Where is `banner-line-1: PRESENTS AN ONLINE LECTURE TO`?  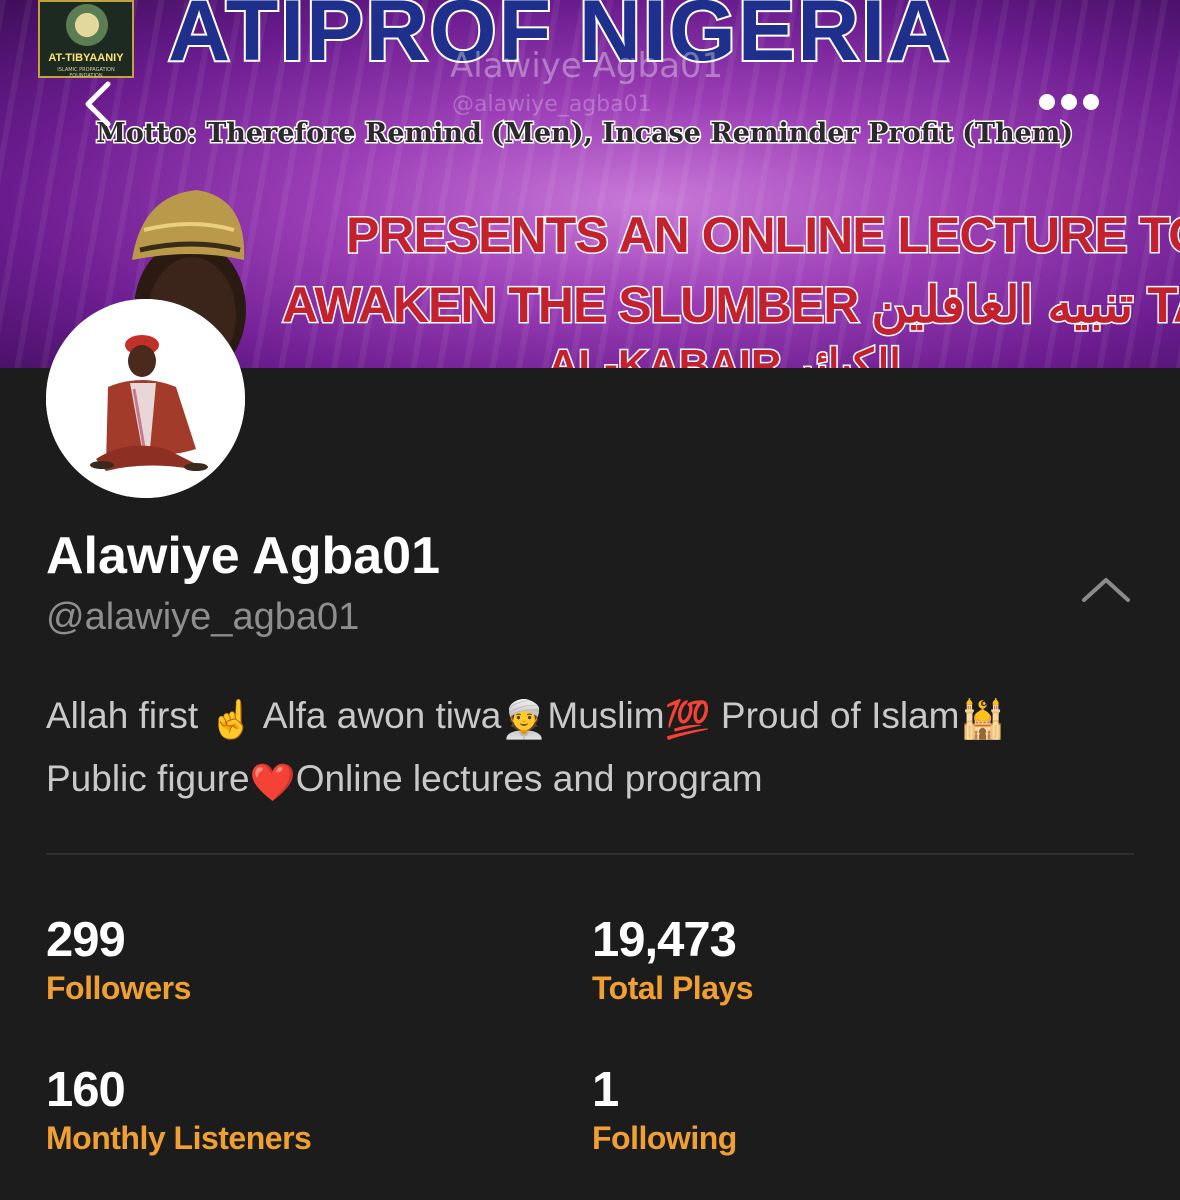
banner-line-1: PRESENTS AN ONLINE LECTURE TO is located at coordinates (762, 235).